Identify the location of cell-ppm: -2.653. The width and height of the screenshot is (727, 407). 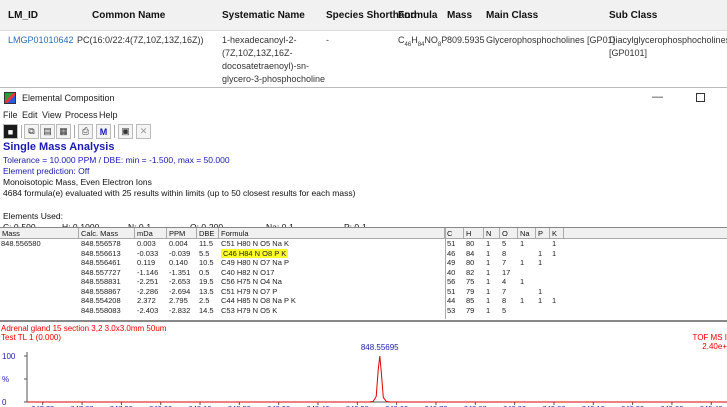
(180, 281).